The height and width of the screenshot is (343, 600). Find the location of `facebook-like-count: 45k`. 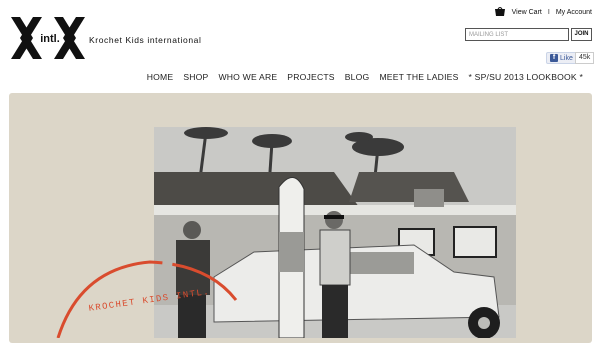

facebook-like-count: 45k is located at coordinates (585, 58).